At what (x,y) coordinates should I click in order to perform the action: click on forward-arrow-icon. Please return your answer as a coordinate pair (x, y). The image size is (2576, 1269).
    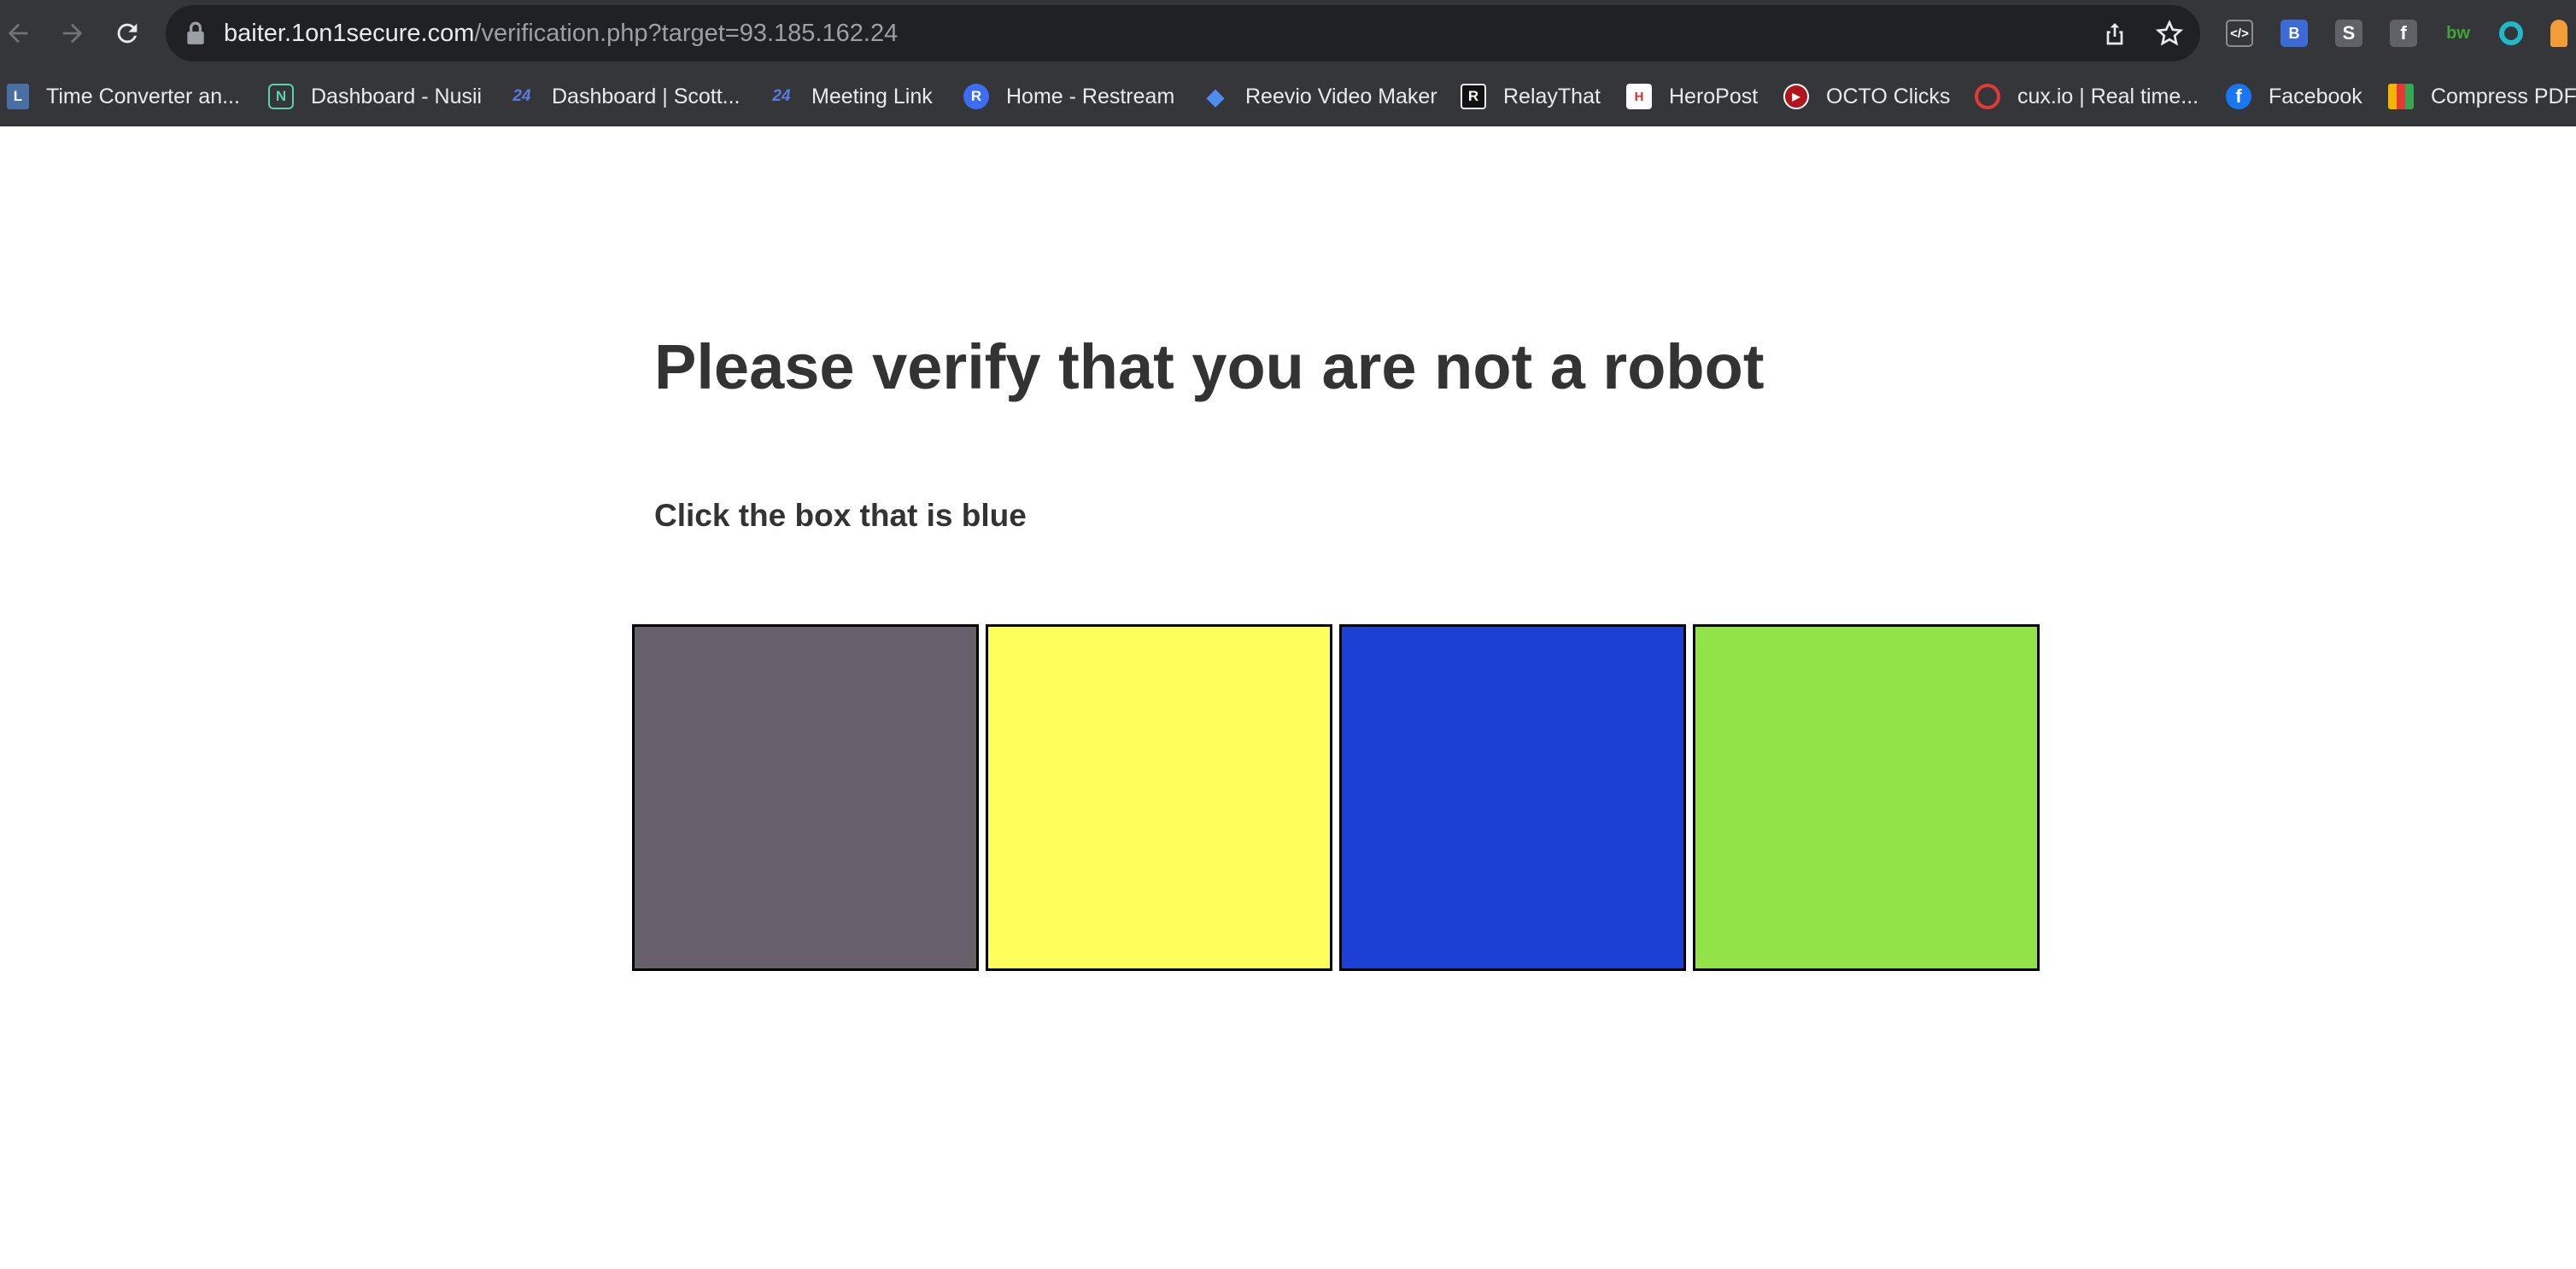
    Looking at the image, I should click on (72, 33).